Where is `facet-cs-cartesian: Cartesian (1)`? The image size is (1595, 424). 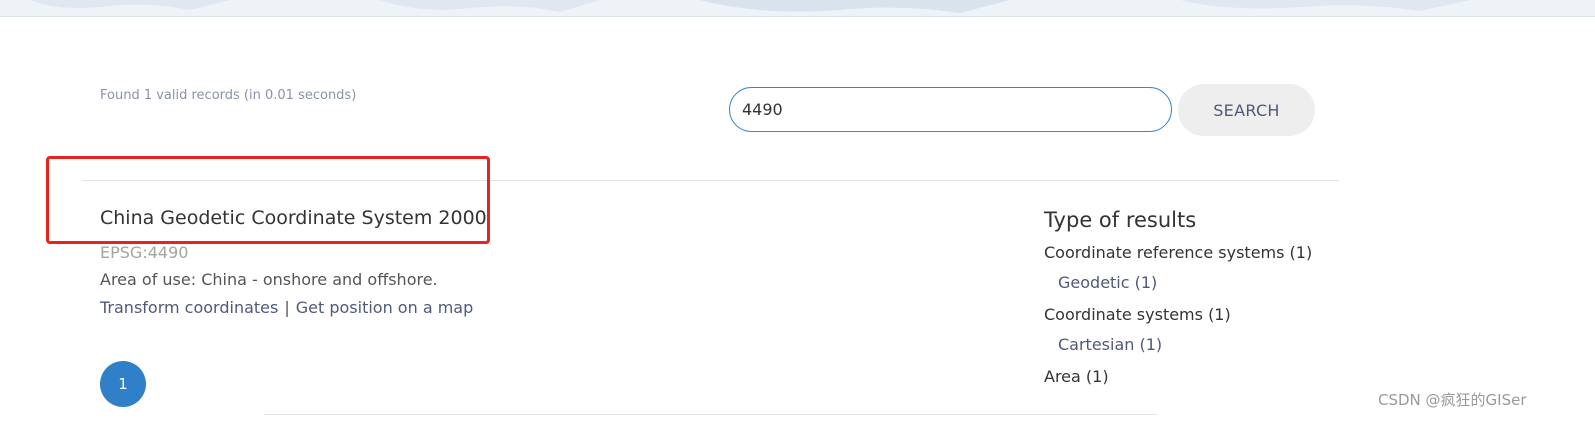
facet-cs-cartesian: Cartesian (1) is located at coordinates (1110, 344).